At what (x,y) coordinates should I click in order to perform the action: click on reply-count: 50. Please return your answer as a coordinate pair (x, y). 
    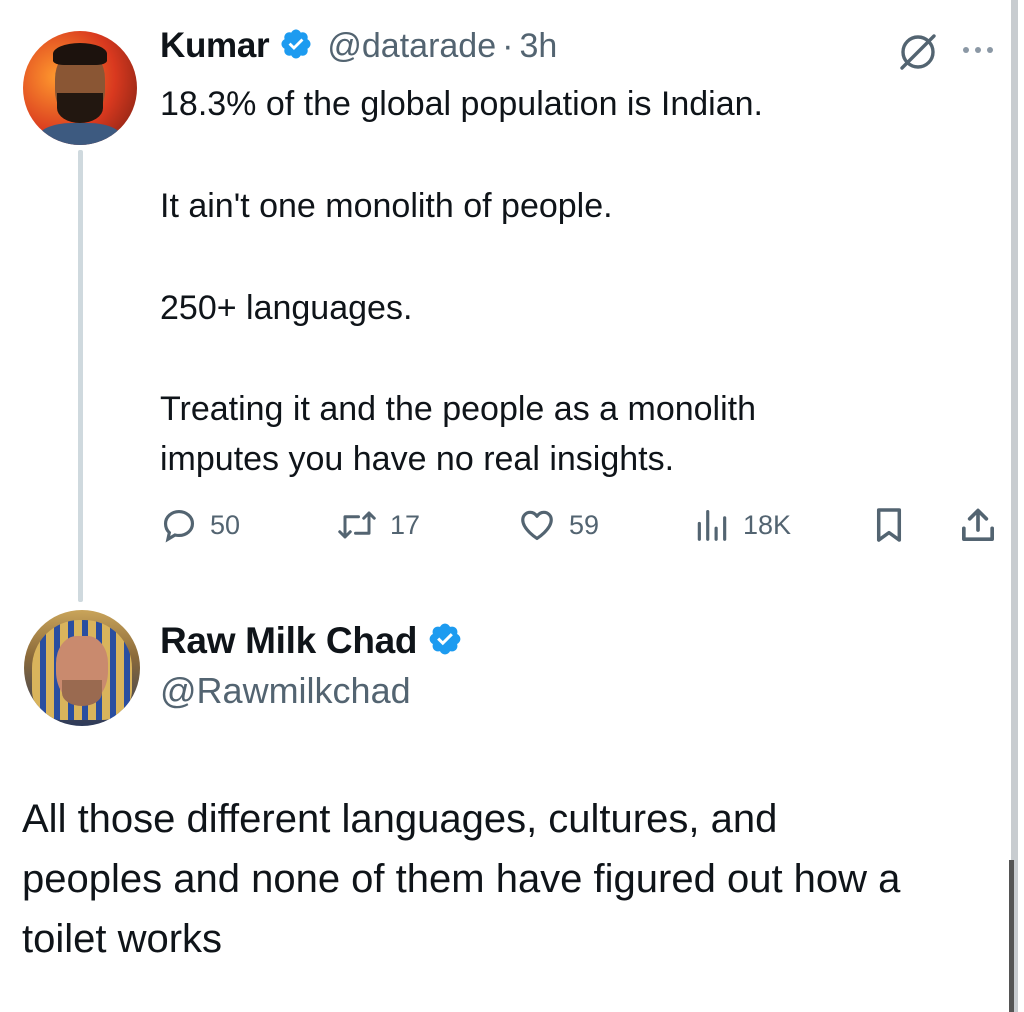
    Looking at the image, I should click on (225, 524).